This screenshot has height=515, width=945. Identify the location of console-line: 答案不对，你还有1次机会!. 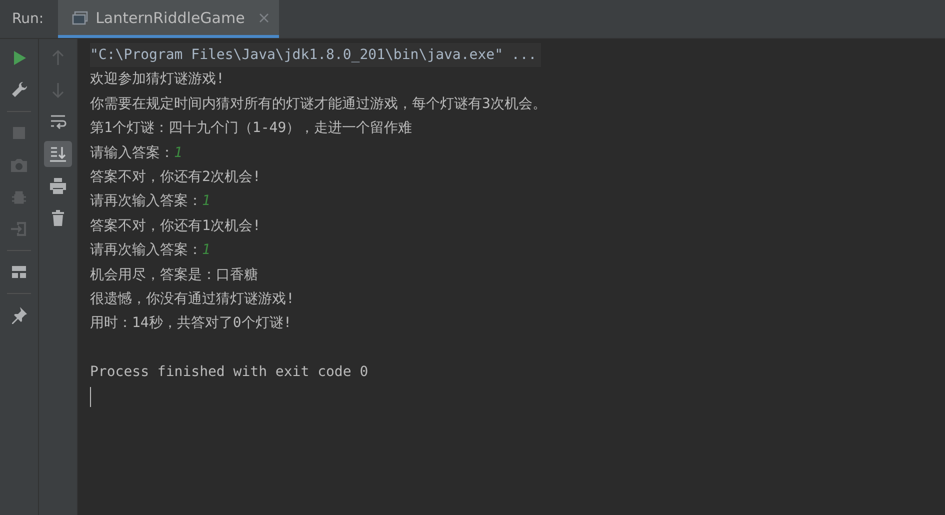
(176, 226).